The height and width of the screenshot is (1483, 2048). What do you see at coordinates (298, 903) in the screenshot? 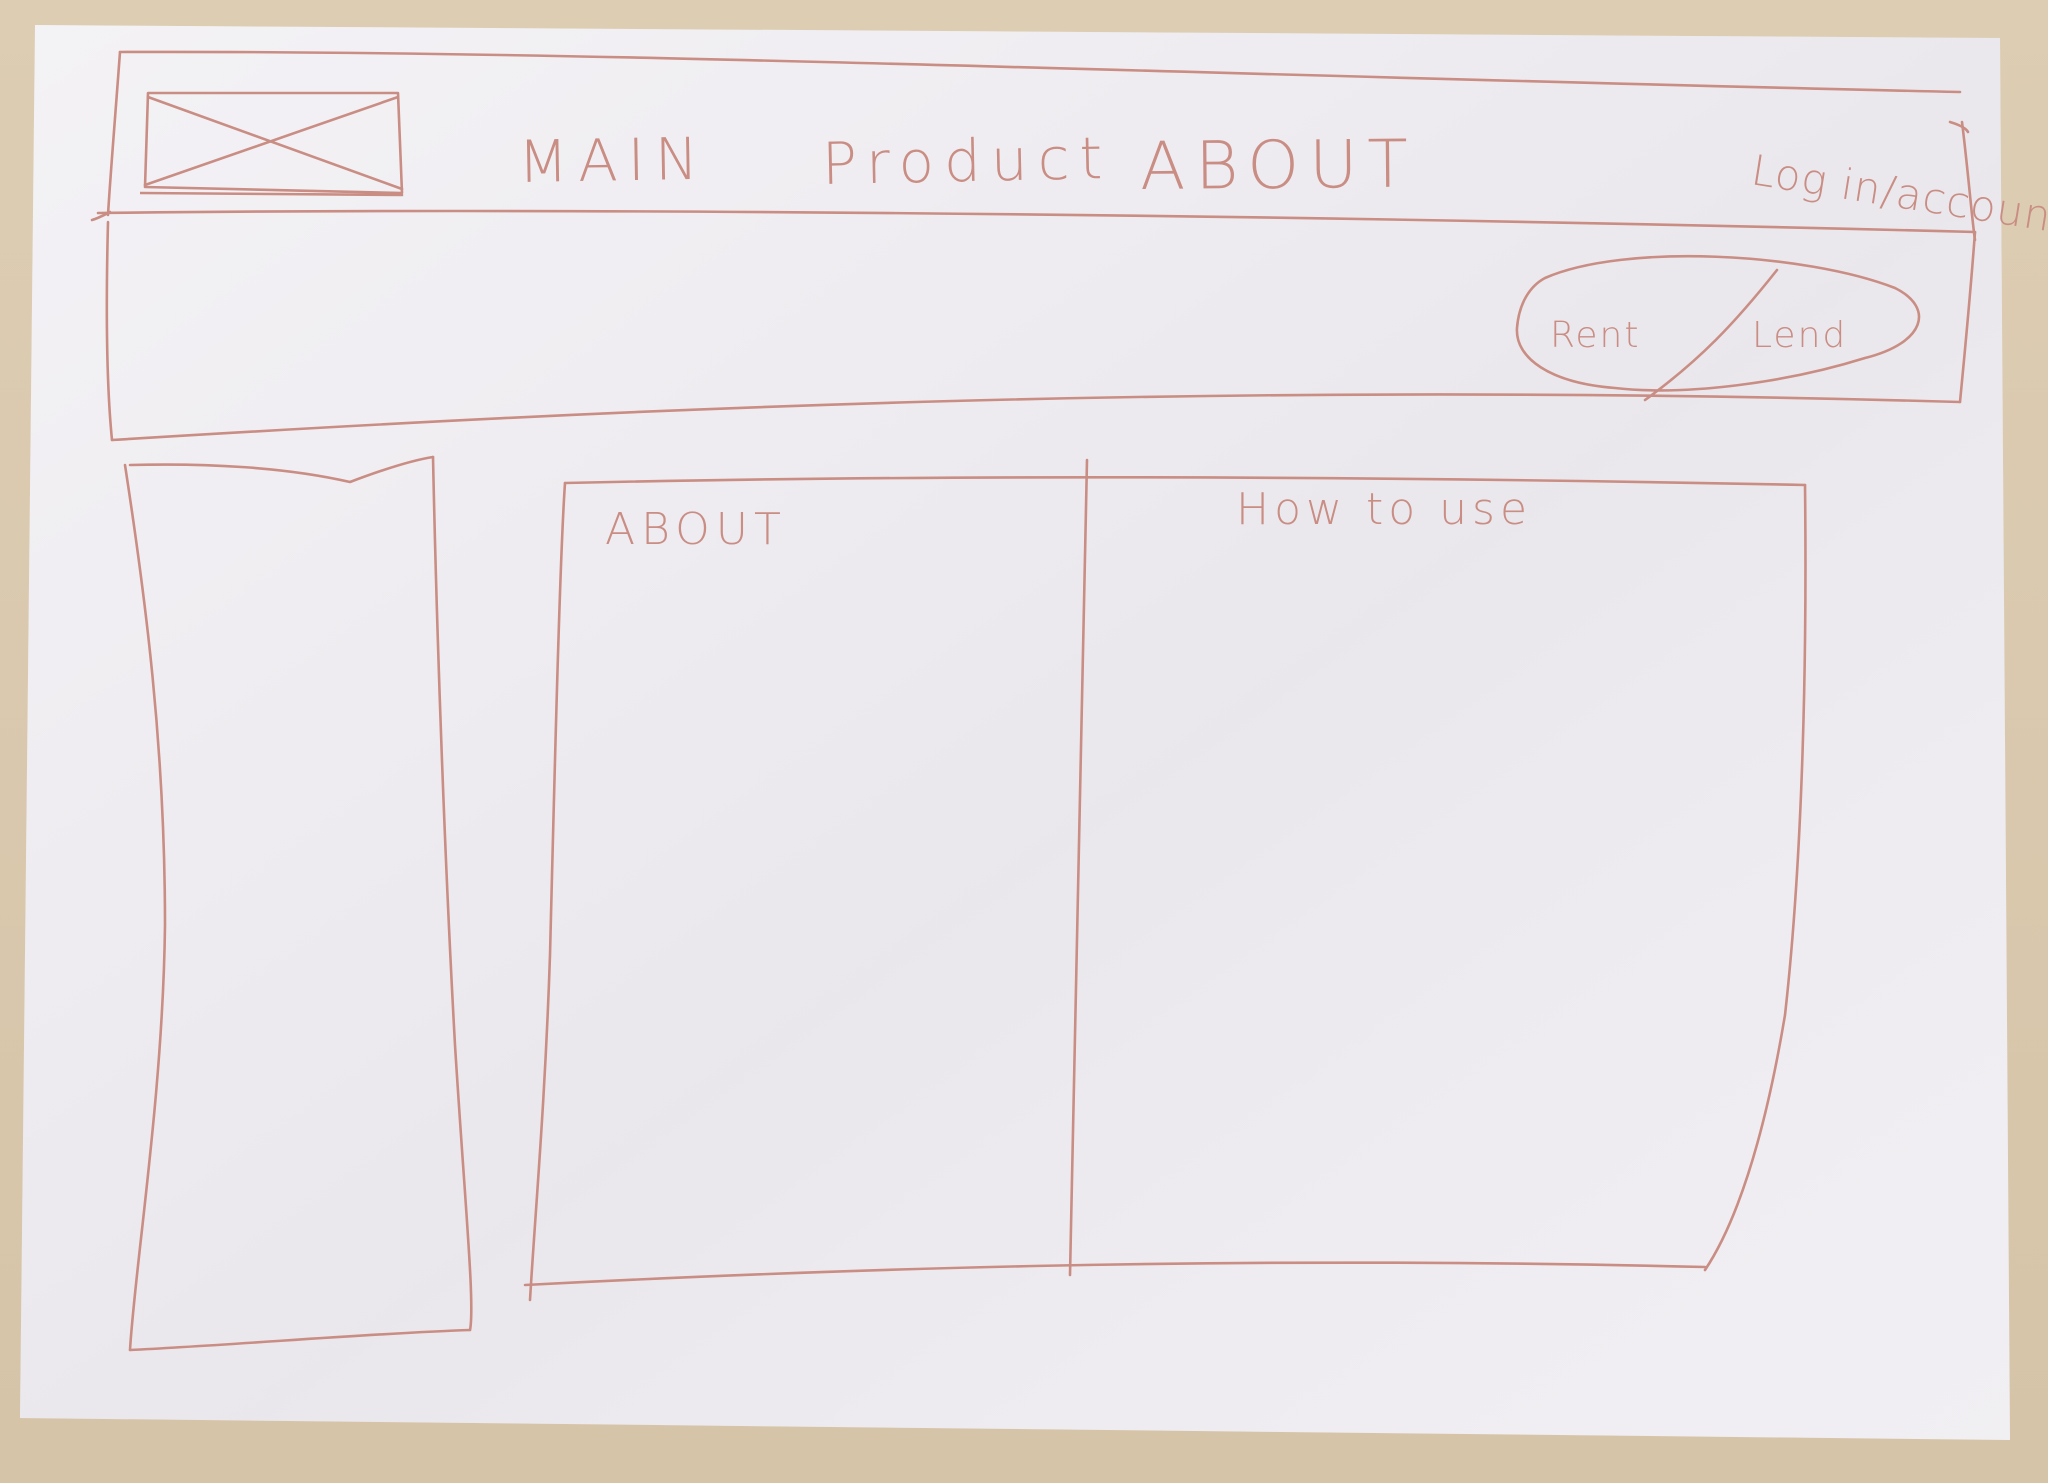
I see `sidebar-panel` at bounding box center [298, 903].